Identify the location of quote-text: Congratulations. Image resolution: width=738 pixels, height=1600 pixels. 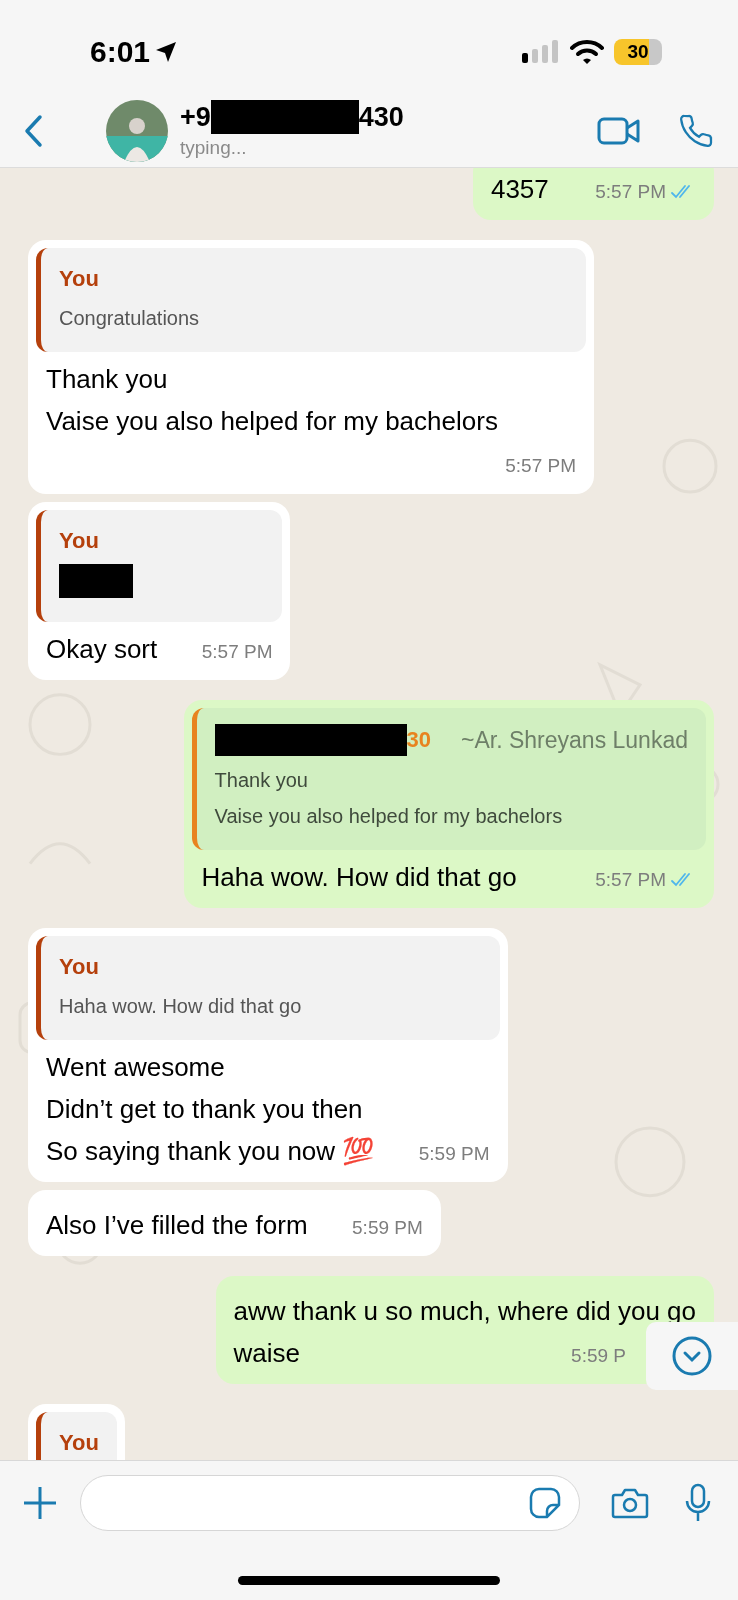
(130, 318).